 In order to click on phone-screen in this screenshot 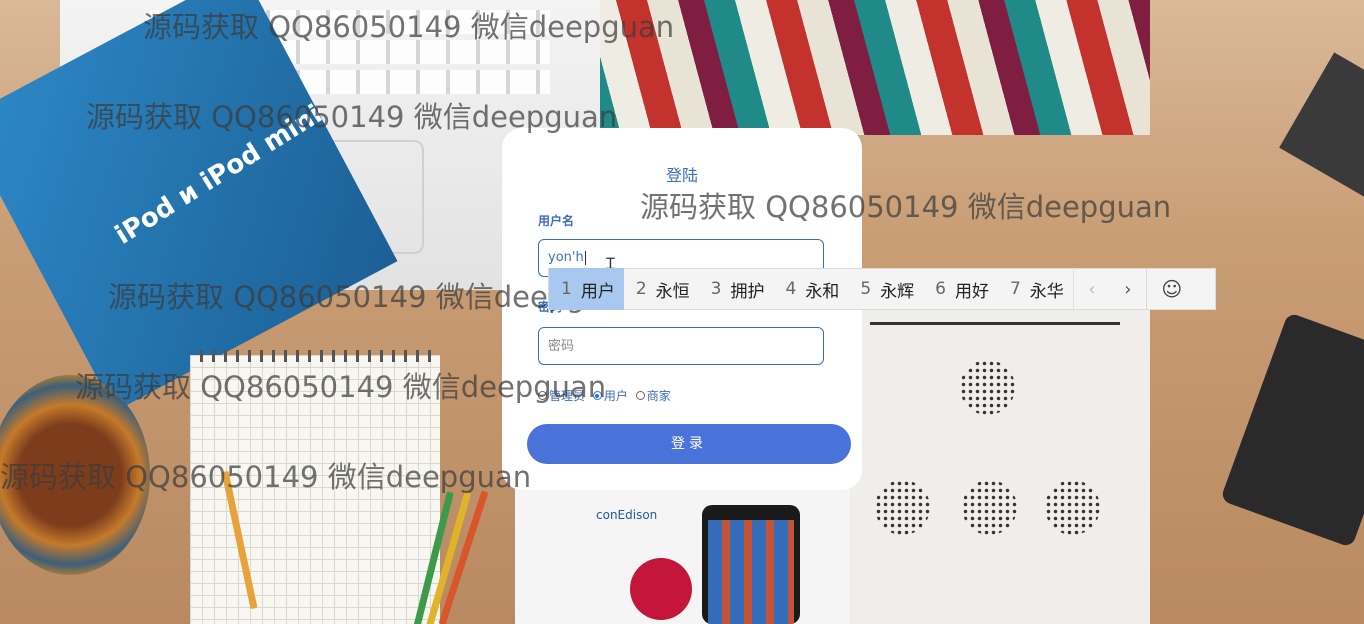, I will do `click(751, 572)`.